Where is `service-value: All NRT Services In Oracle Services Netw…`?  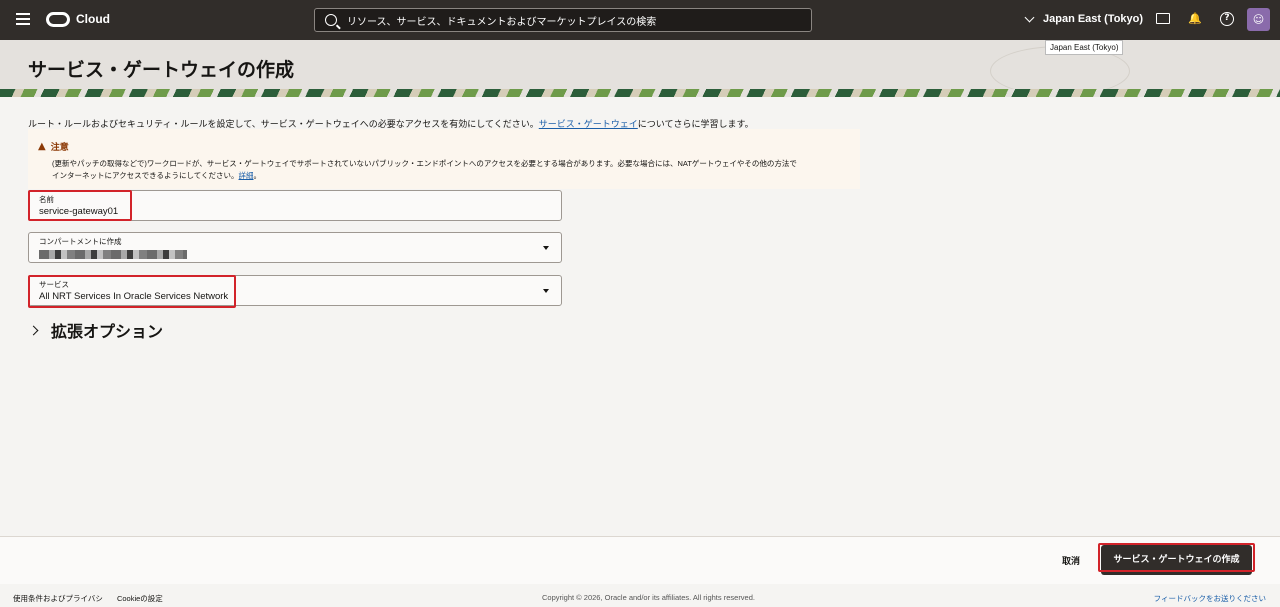
service-value: All NRT Services In Oracle Services Netw… is located at coordinates (133, 296).